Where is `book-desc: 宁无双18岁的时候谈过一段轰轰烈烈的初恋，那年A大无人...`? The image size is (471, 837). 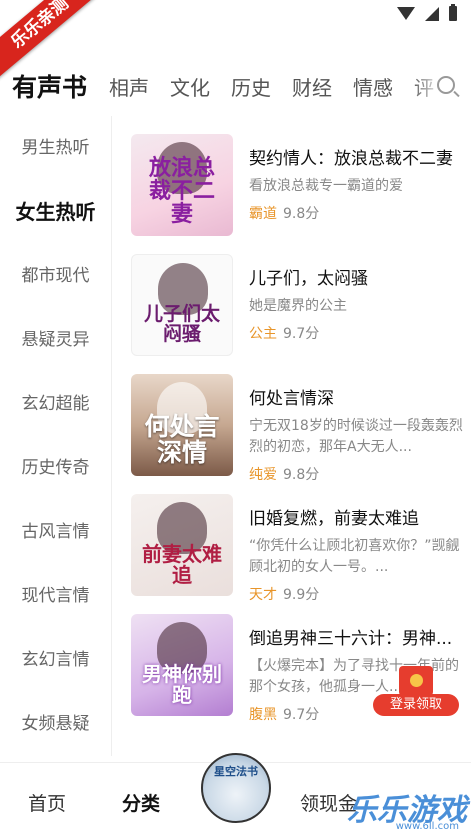
book-desc: 宁无双18岁的时候谈过一段轰轰烈烈的初恋，那年A大无人... is located at coordinates (356, 436).